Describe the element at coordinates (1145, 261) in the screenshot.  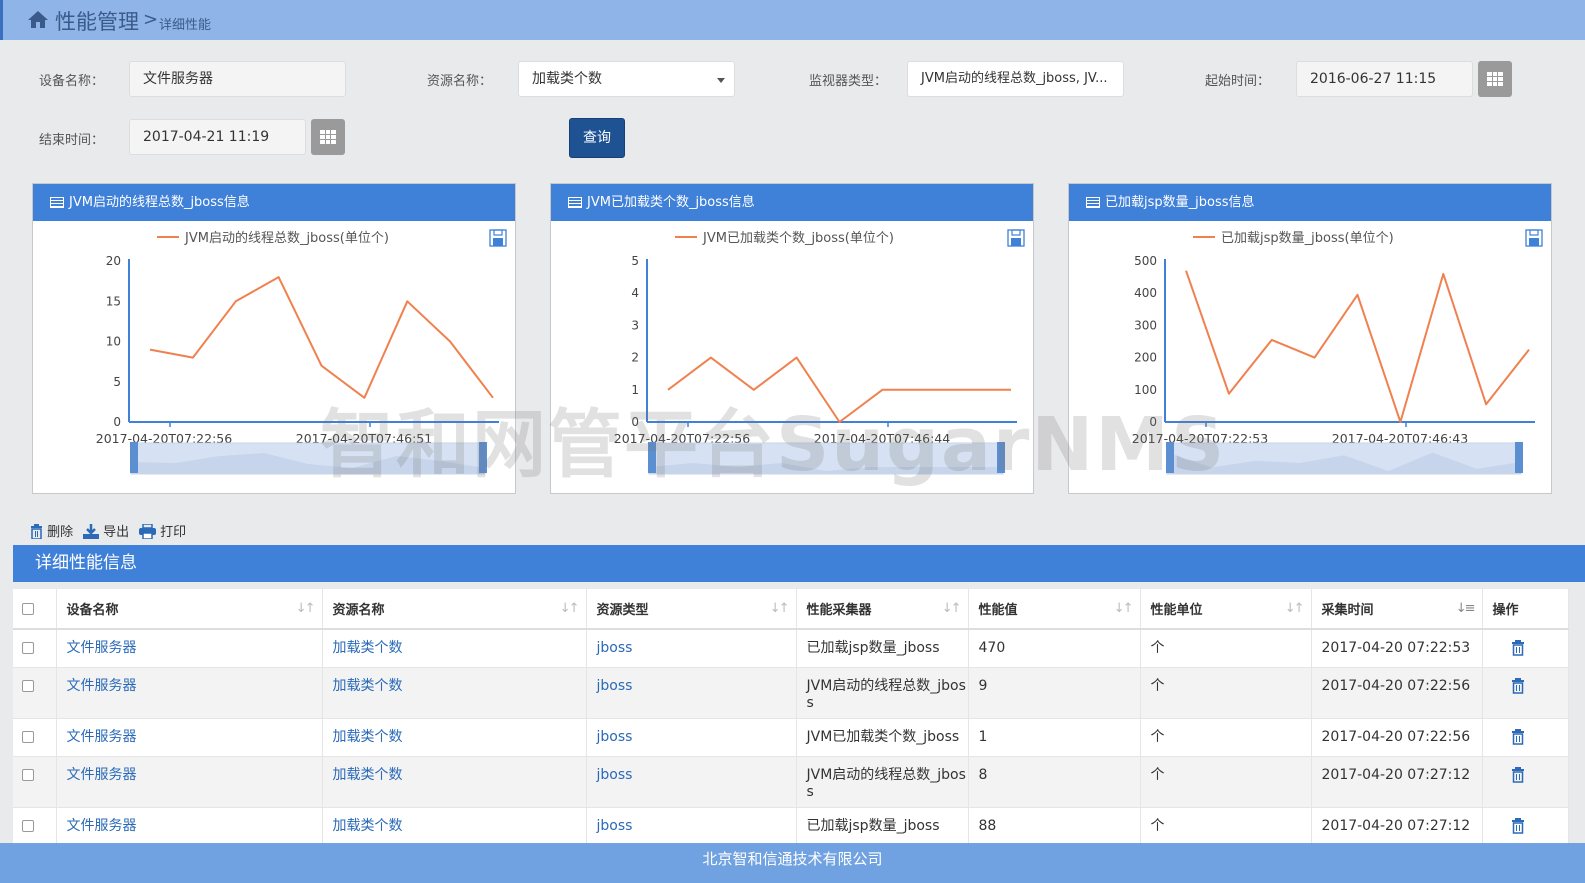
I see `y-tick-label: 500` at that location.